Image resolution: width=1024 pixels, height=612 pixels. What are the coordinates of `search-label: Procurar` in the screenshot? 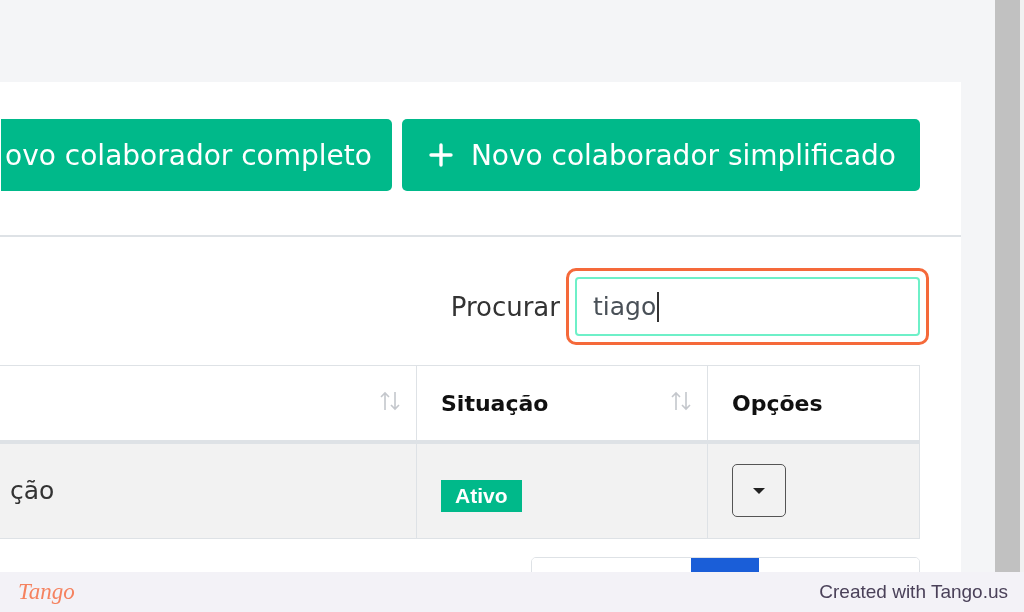 It's located at (505, 306).